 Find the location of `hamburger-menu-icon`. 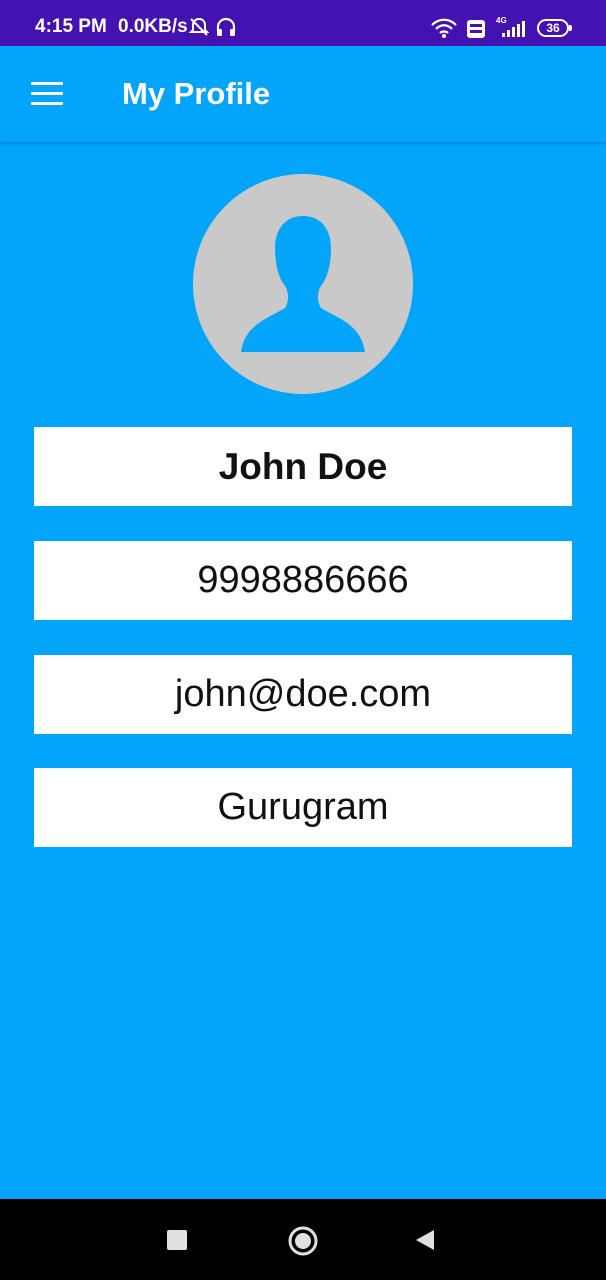

hamburger-menu-icon is located at coordinates (47, 94).